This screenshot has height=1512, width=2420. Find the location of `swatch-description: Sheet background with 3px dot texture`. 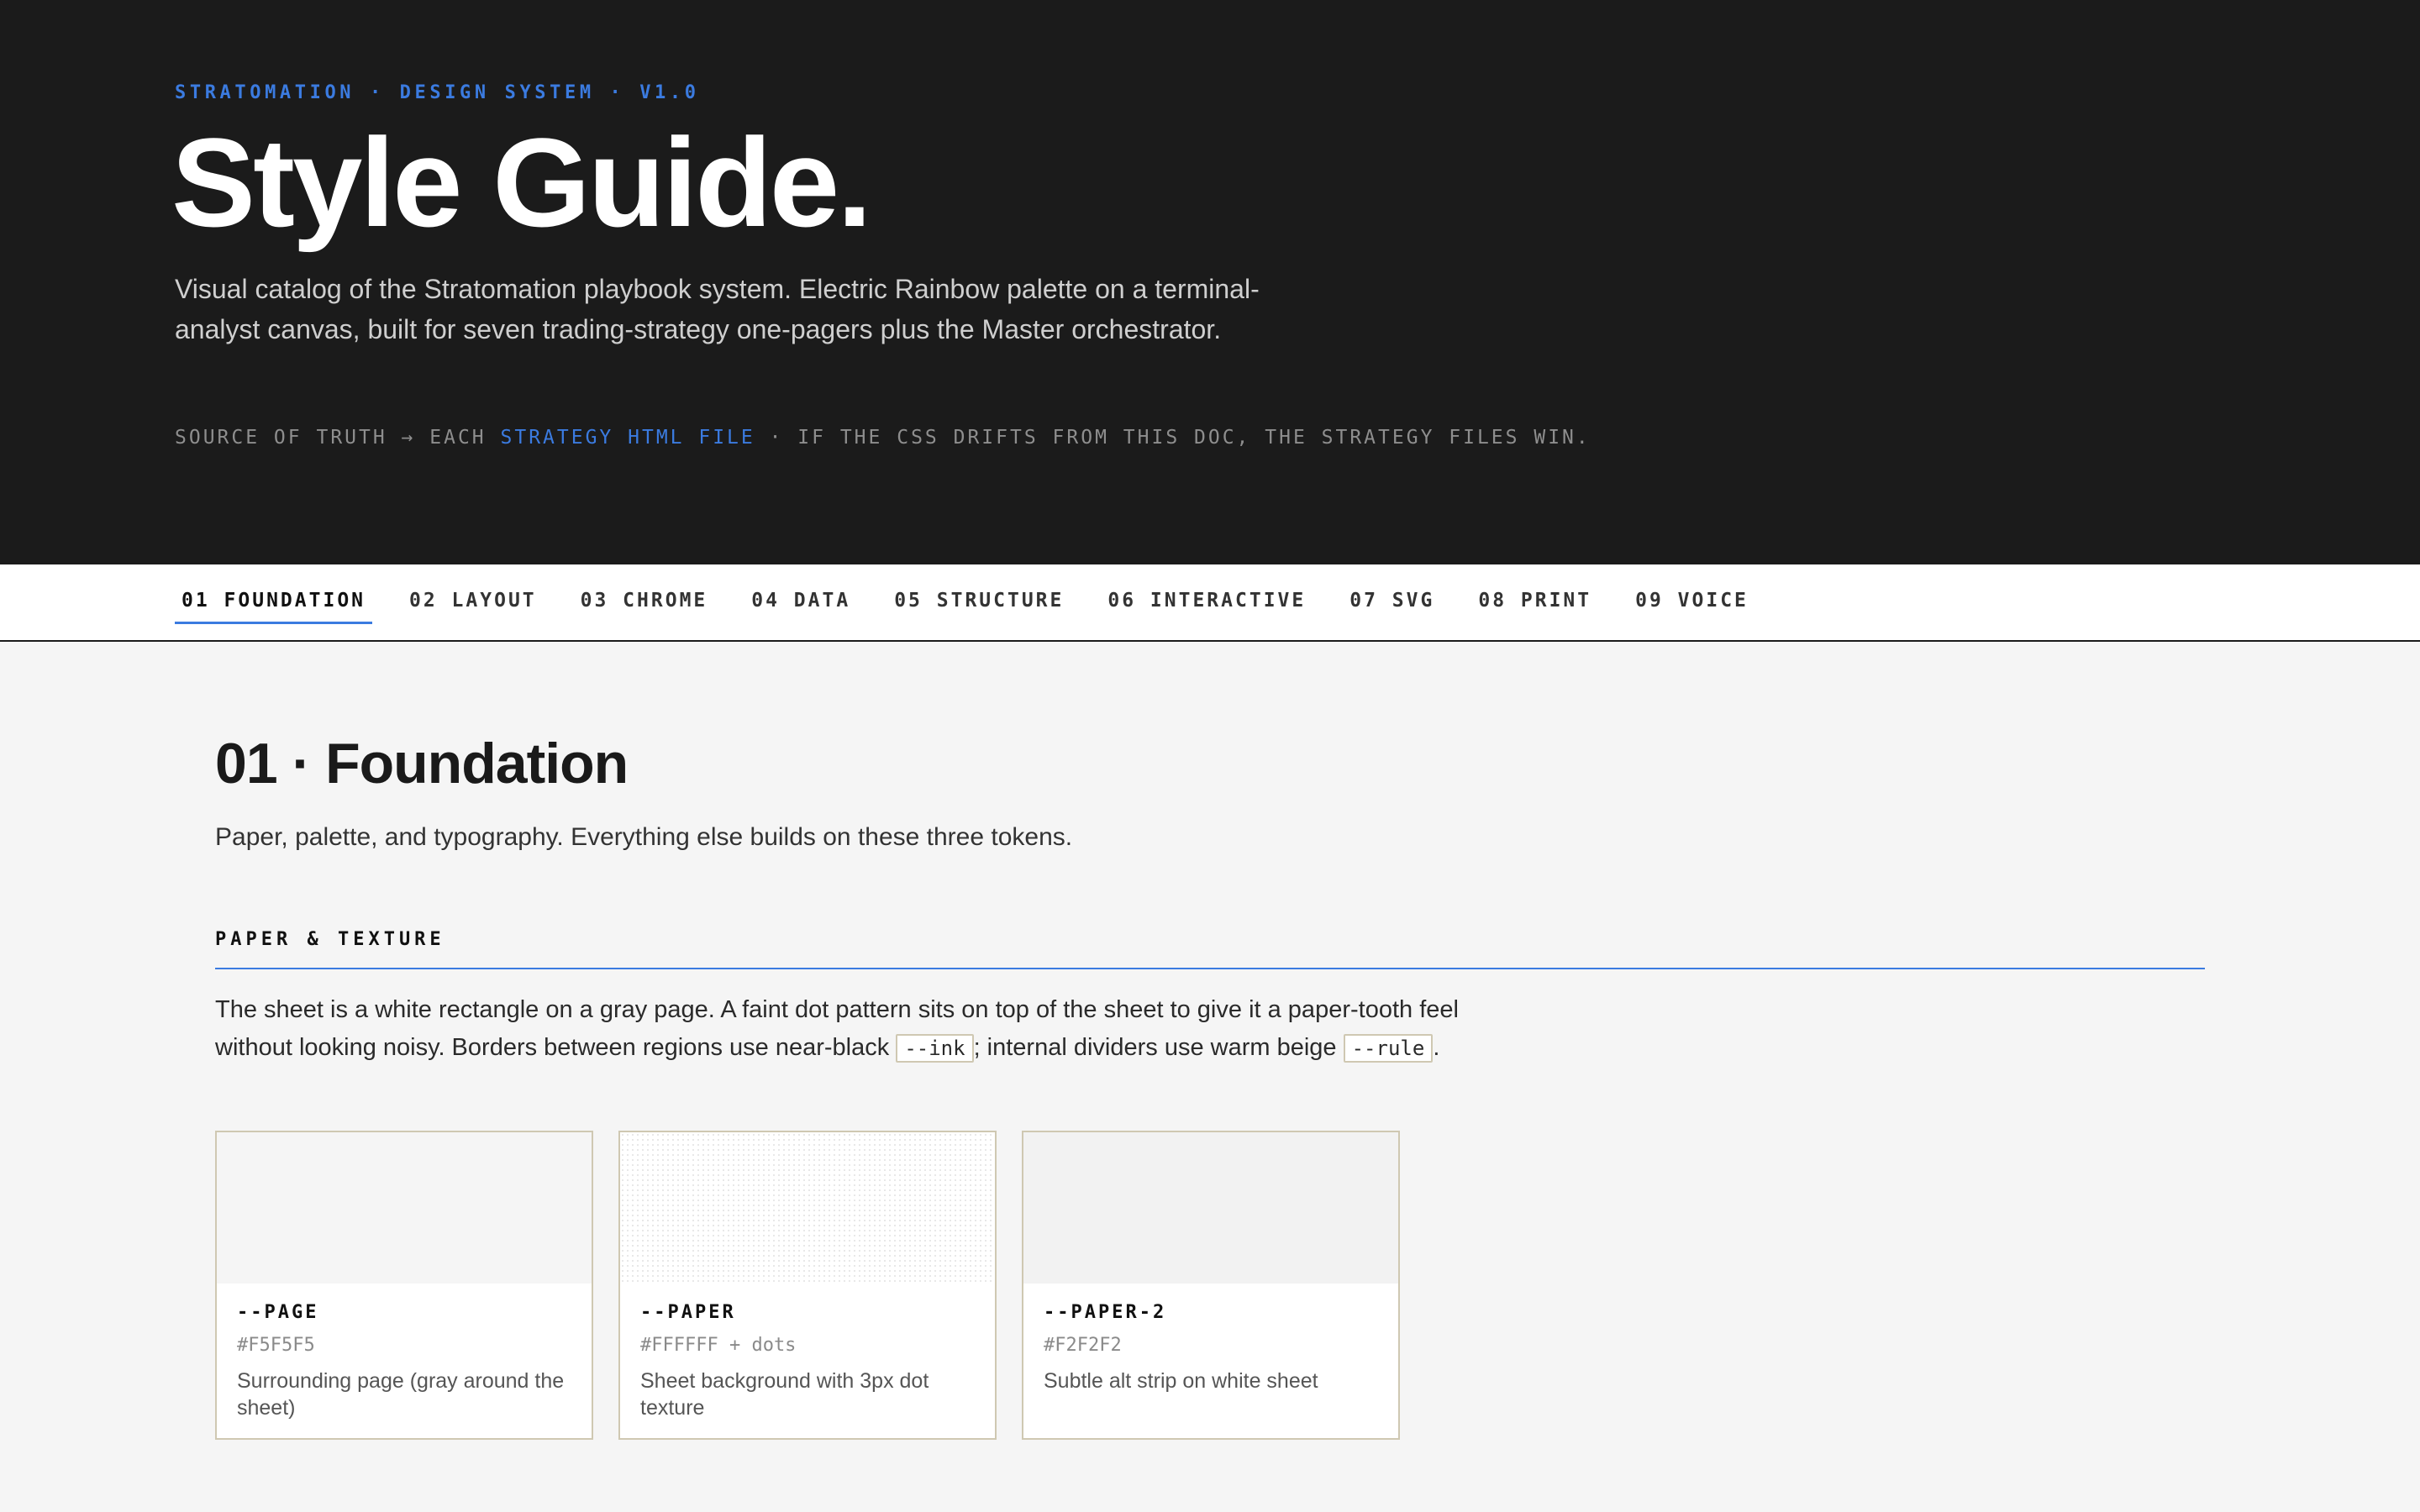

swatch-description: Sheet background with 3px dot texture is located at coordinates (784, 1394).